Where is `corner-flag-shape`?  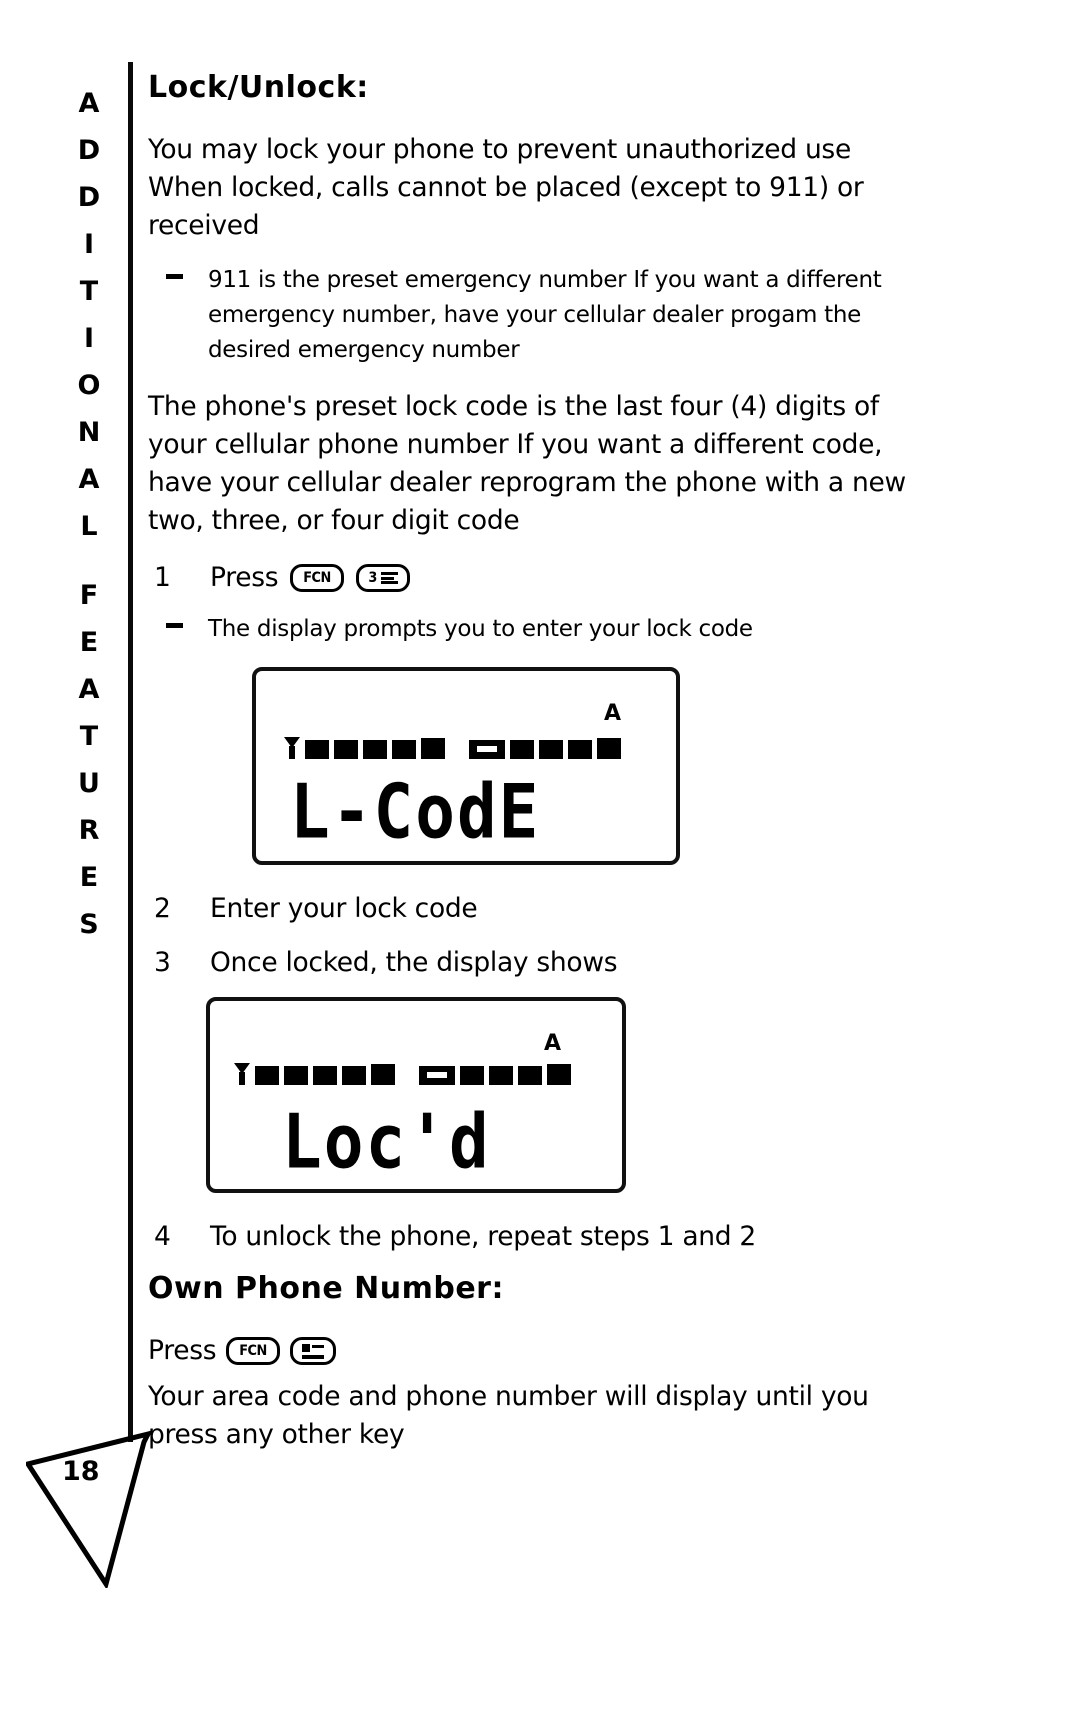
corner-flag-shape is located at coordinates (88, 1510).